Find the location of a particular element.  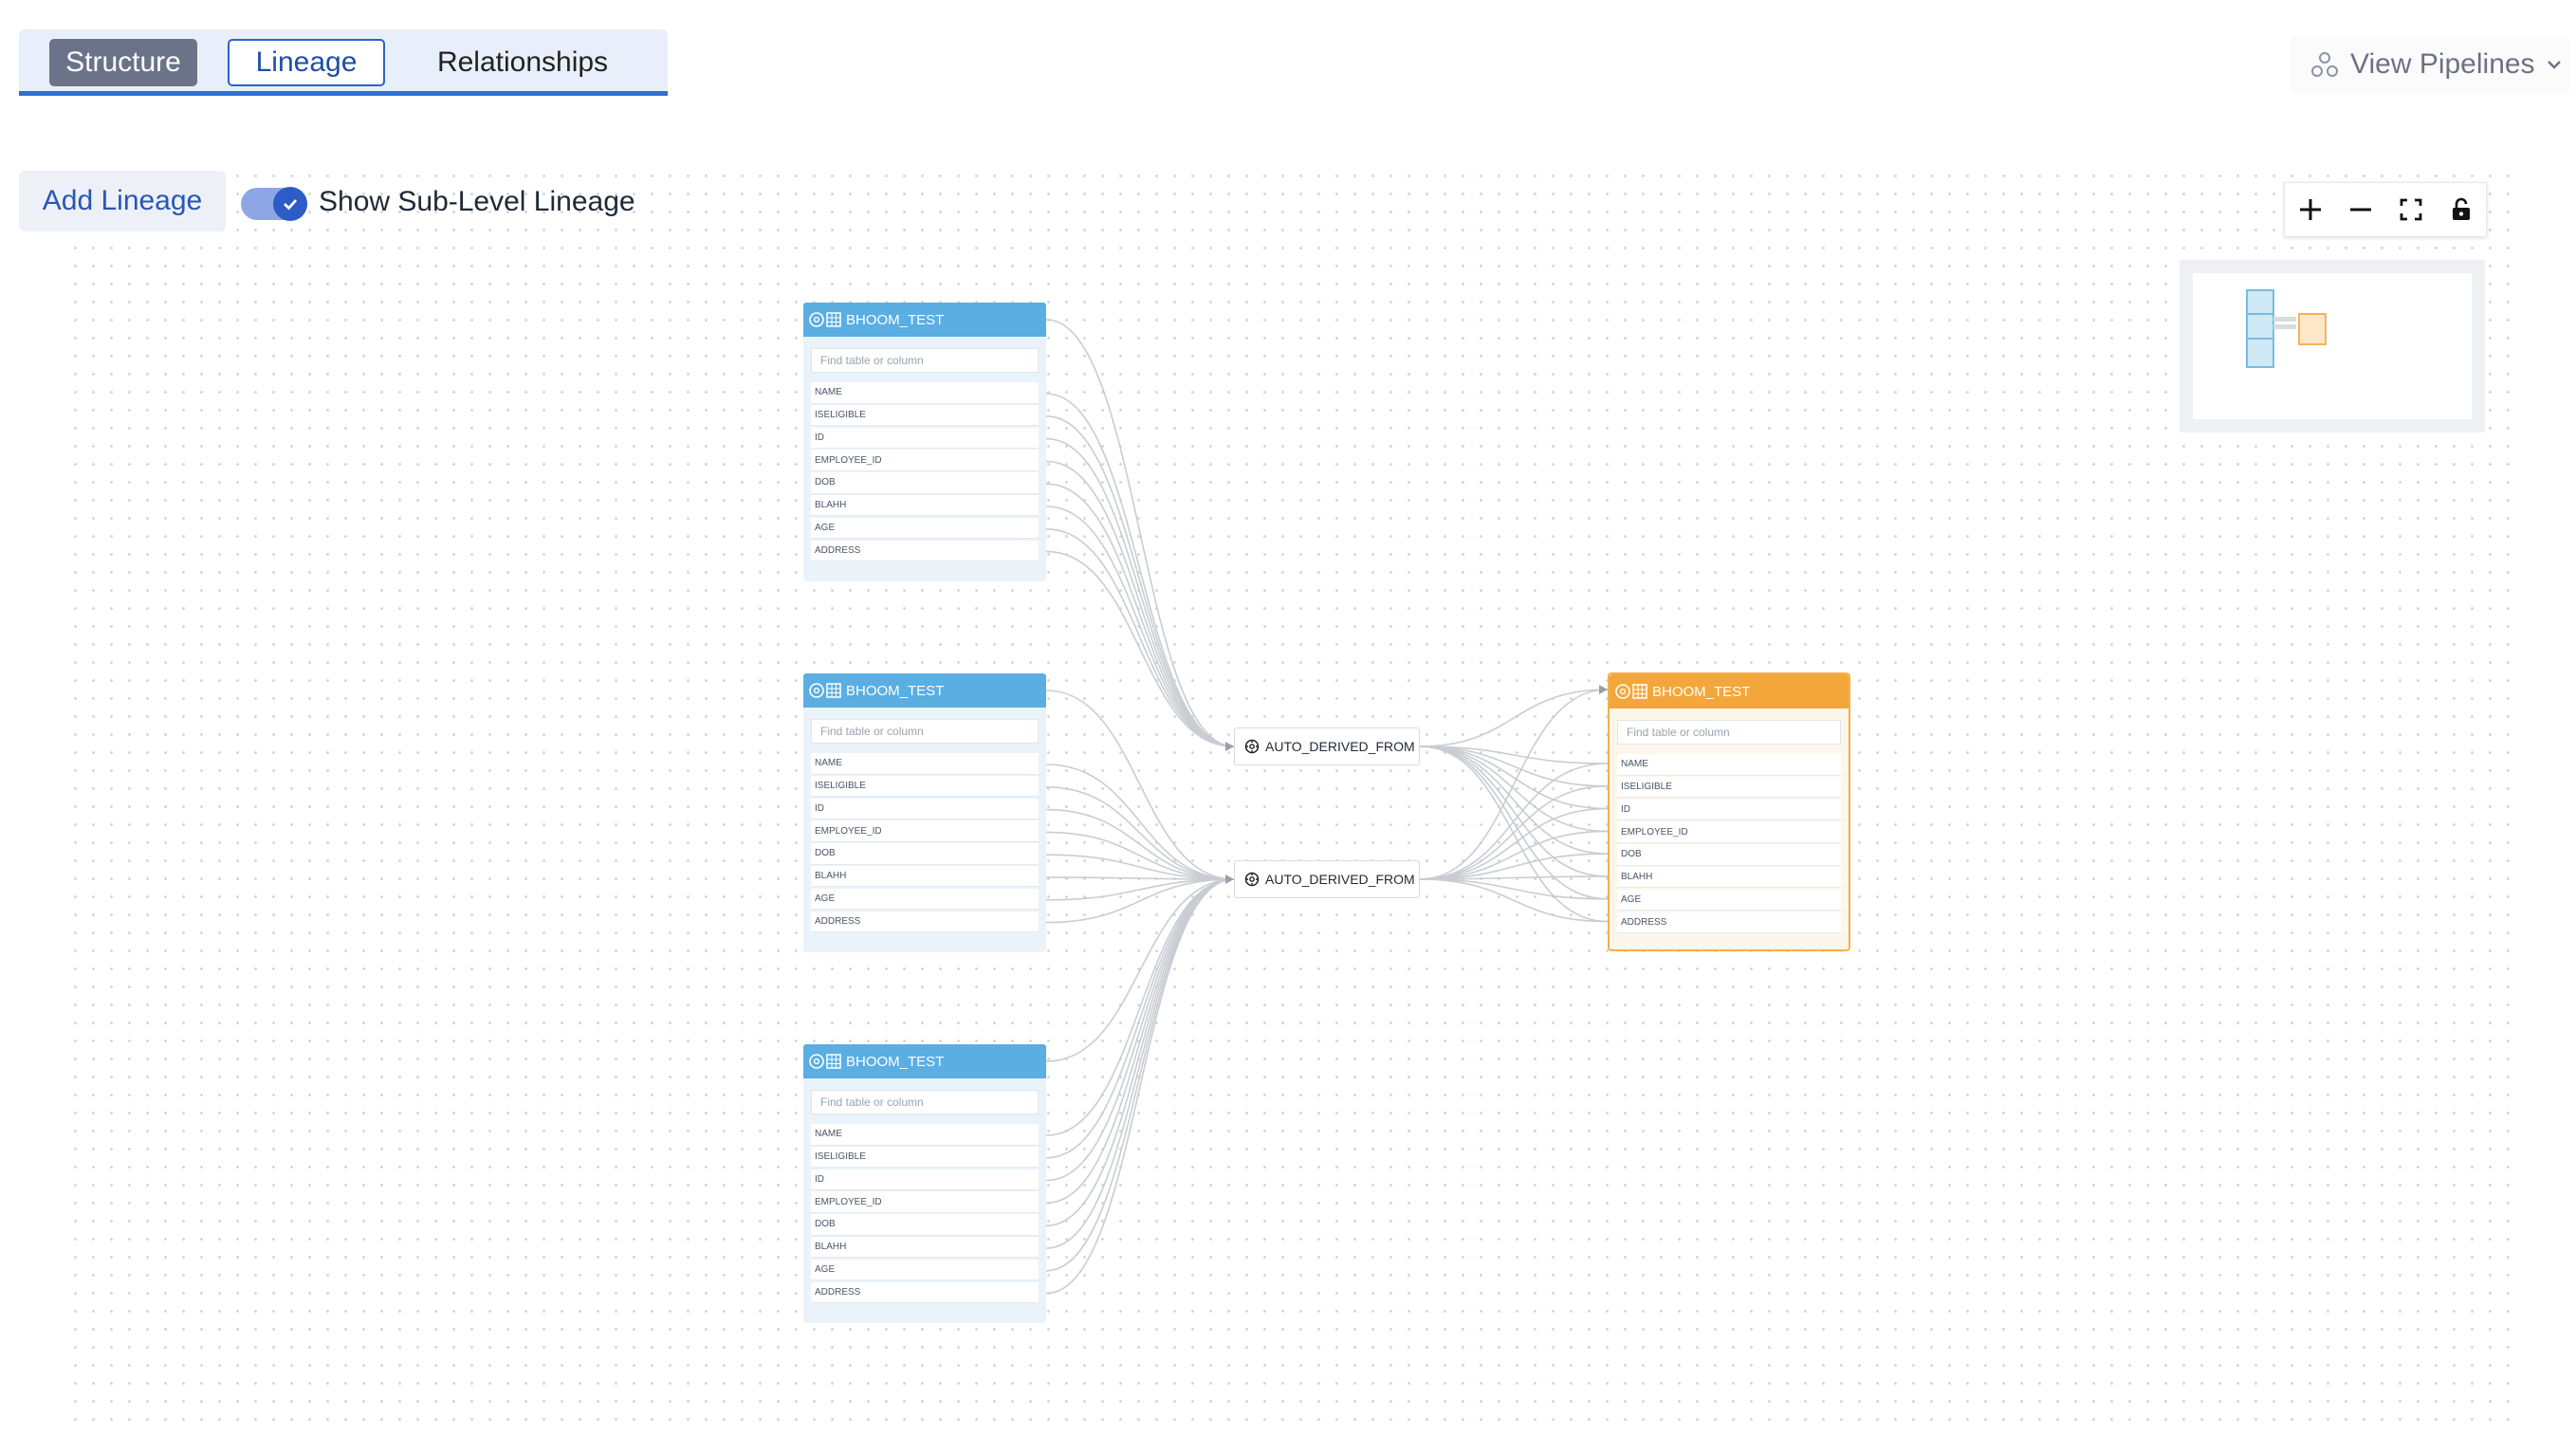

sub-level-lineage-toggle is located at coordinates (274, 204).